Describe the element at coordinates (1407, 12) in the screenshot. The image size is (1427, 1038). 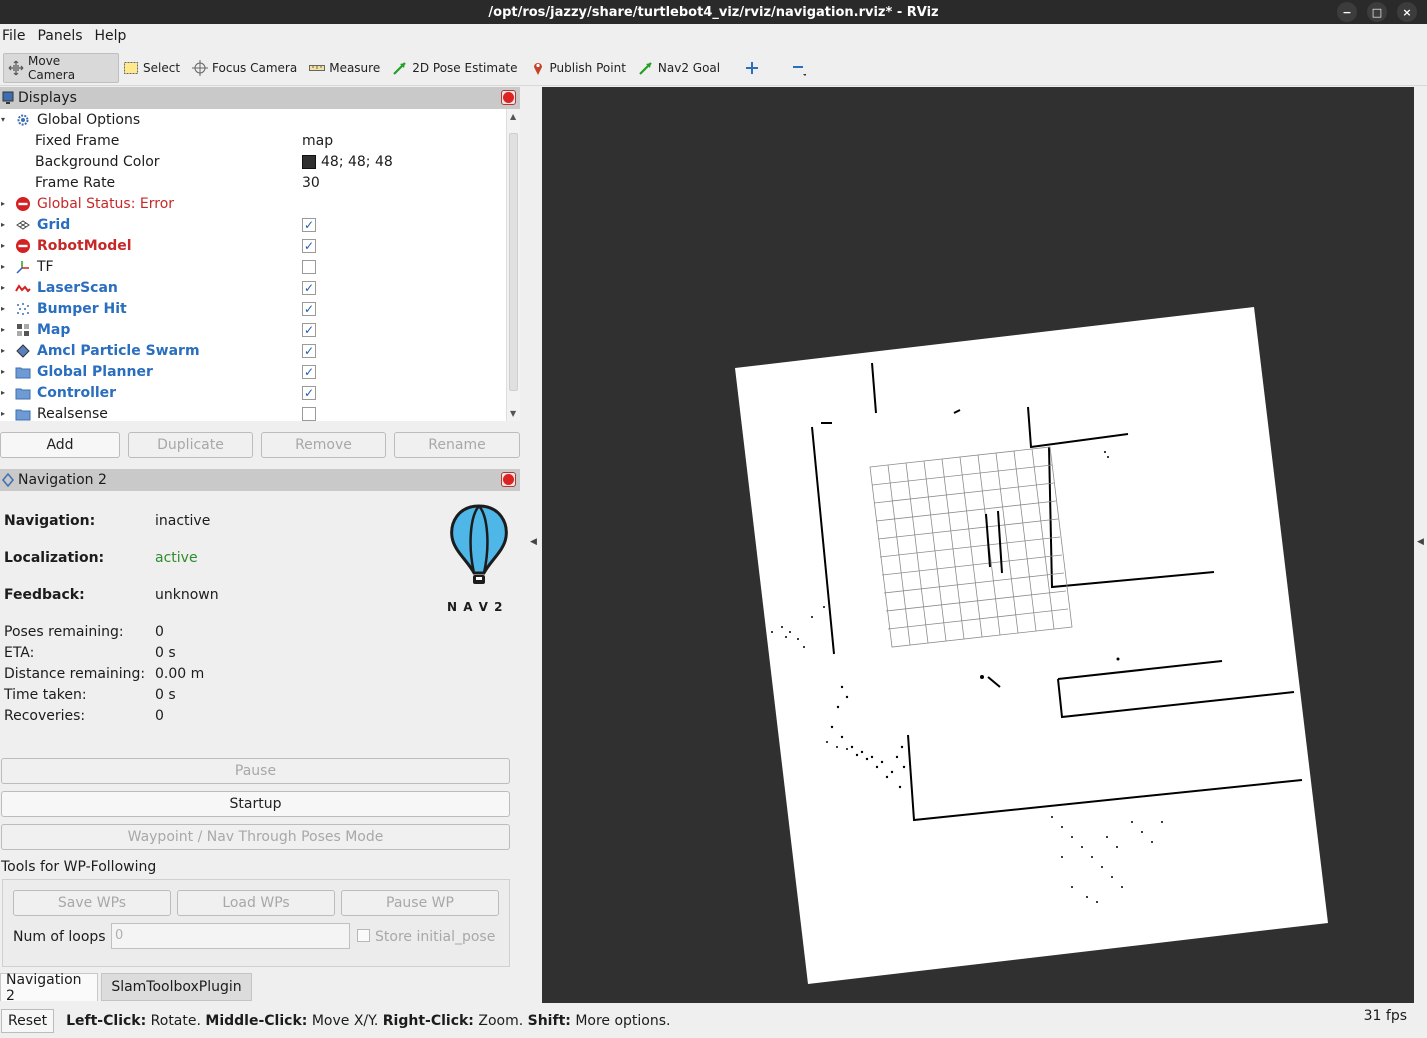
I see `close-button: ×` at that location.